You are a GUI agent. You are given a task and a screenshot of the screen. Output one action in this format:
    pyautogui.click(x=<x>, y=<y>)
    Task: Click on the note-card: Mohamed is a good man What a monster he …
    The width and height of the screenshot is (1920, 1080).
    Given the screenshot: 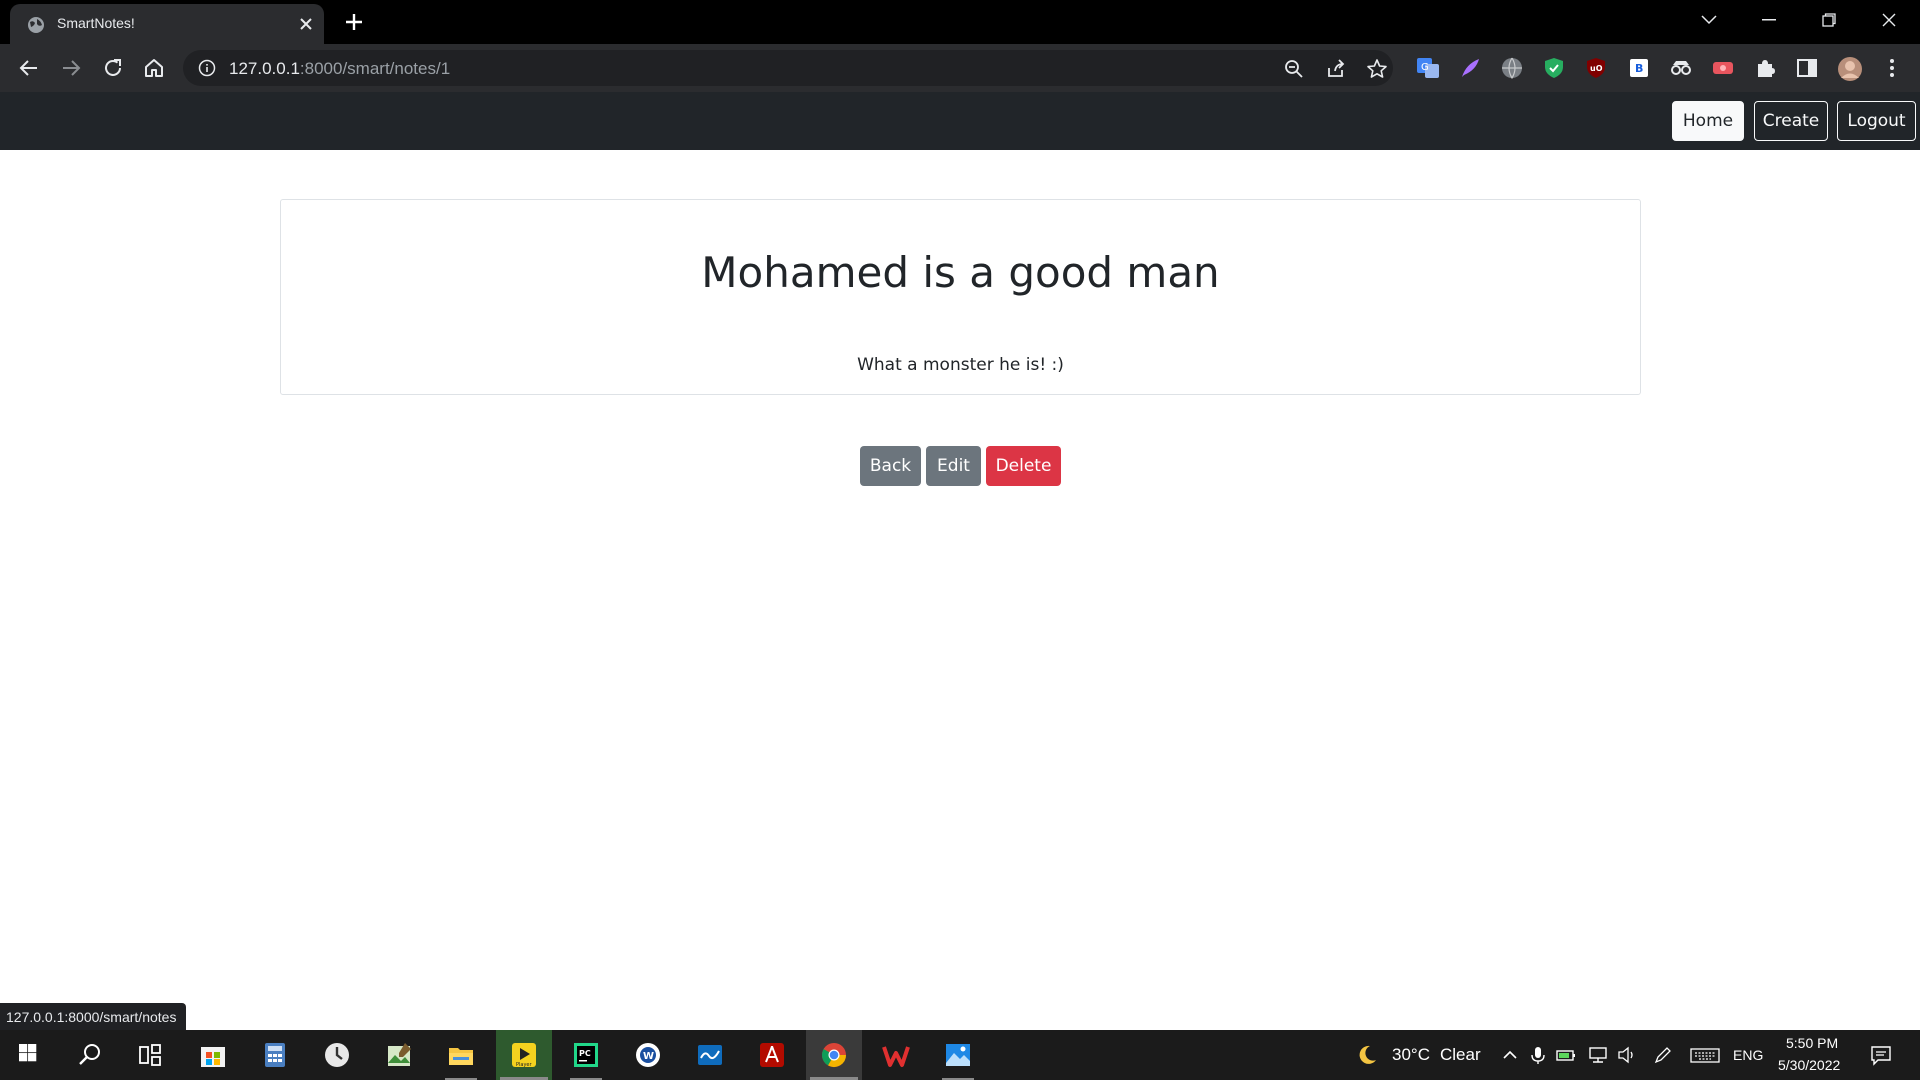 What is the action you would take?
    pyautogui.click(x=960, y=297)
    